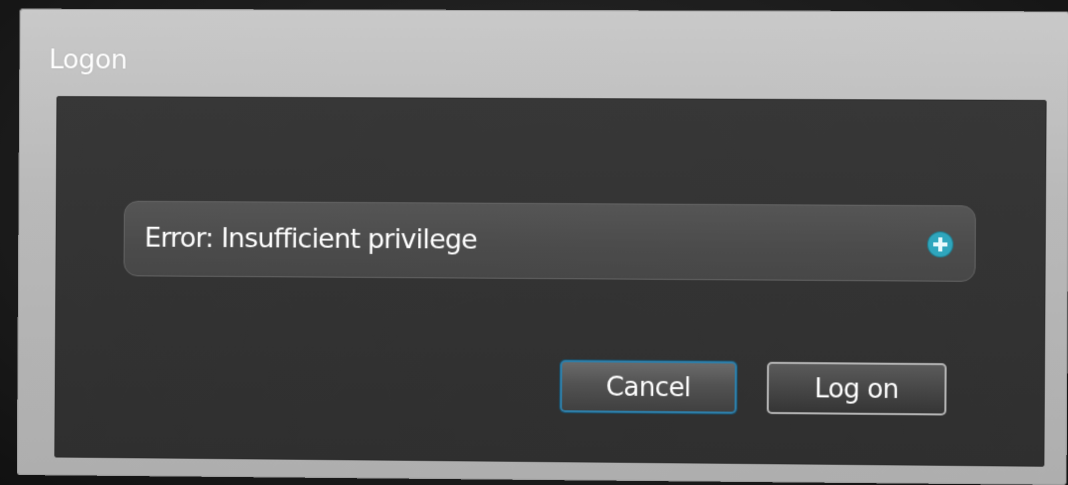 The height and width of the screenshot is (485, 1068). Describe the element at coordinates (311, 239) in the screenshot. I see `error-message: Error: Insufficient privilege` at that location.